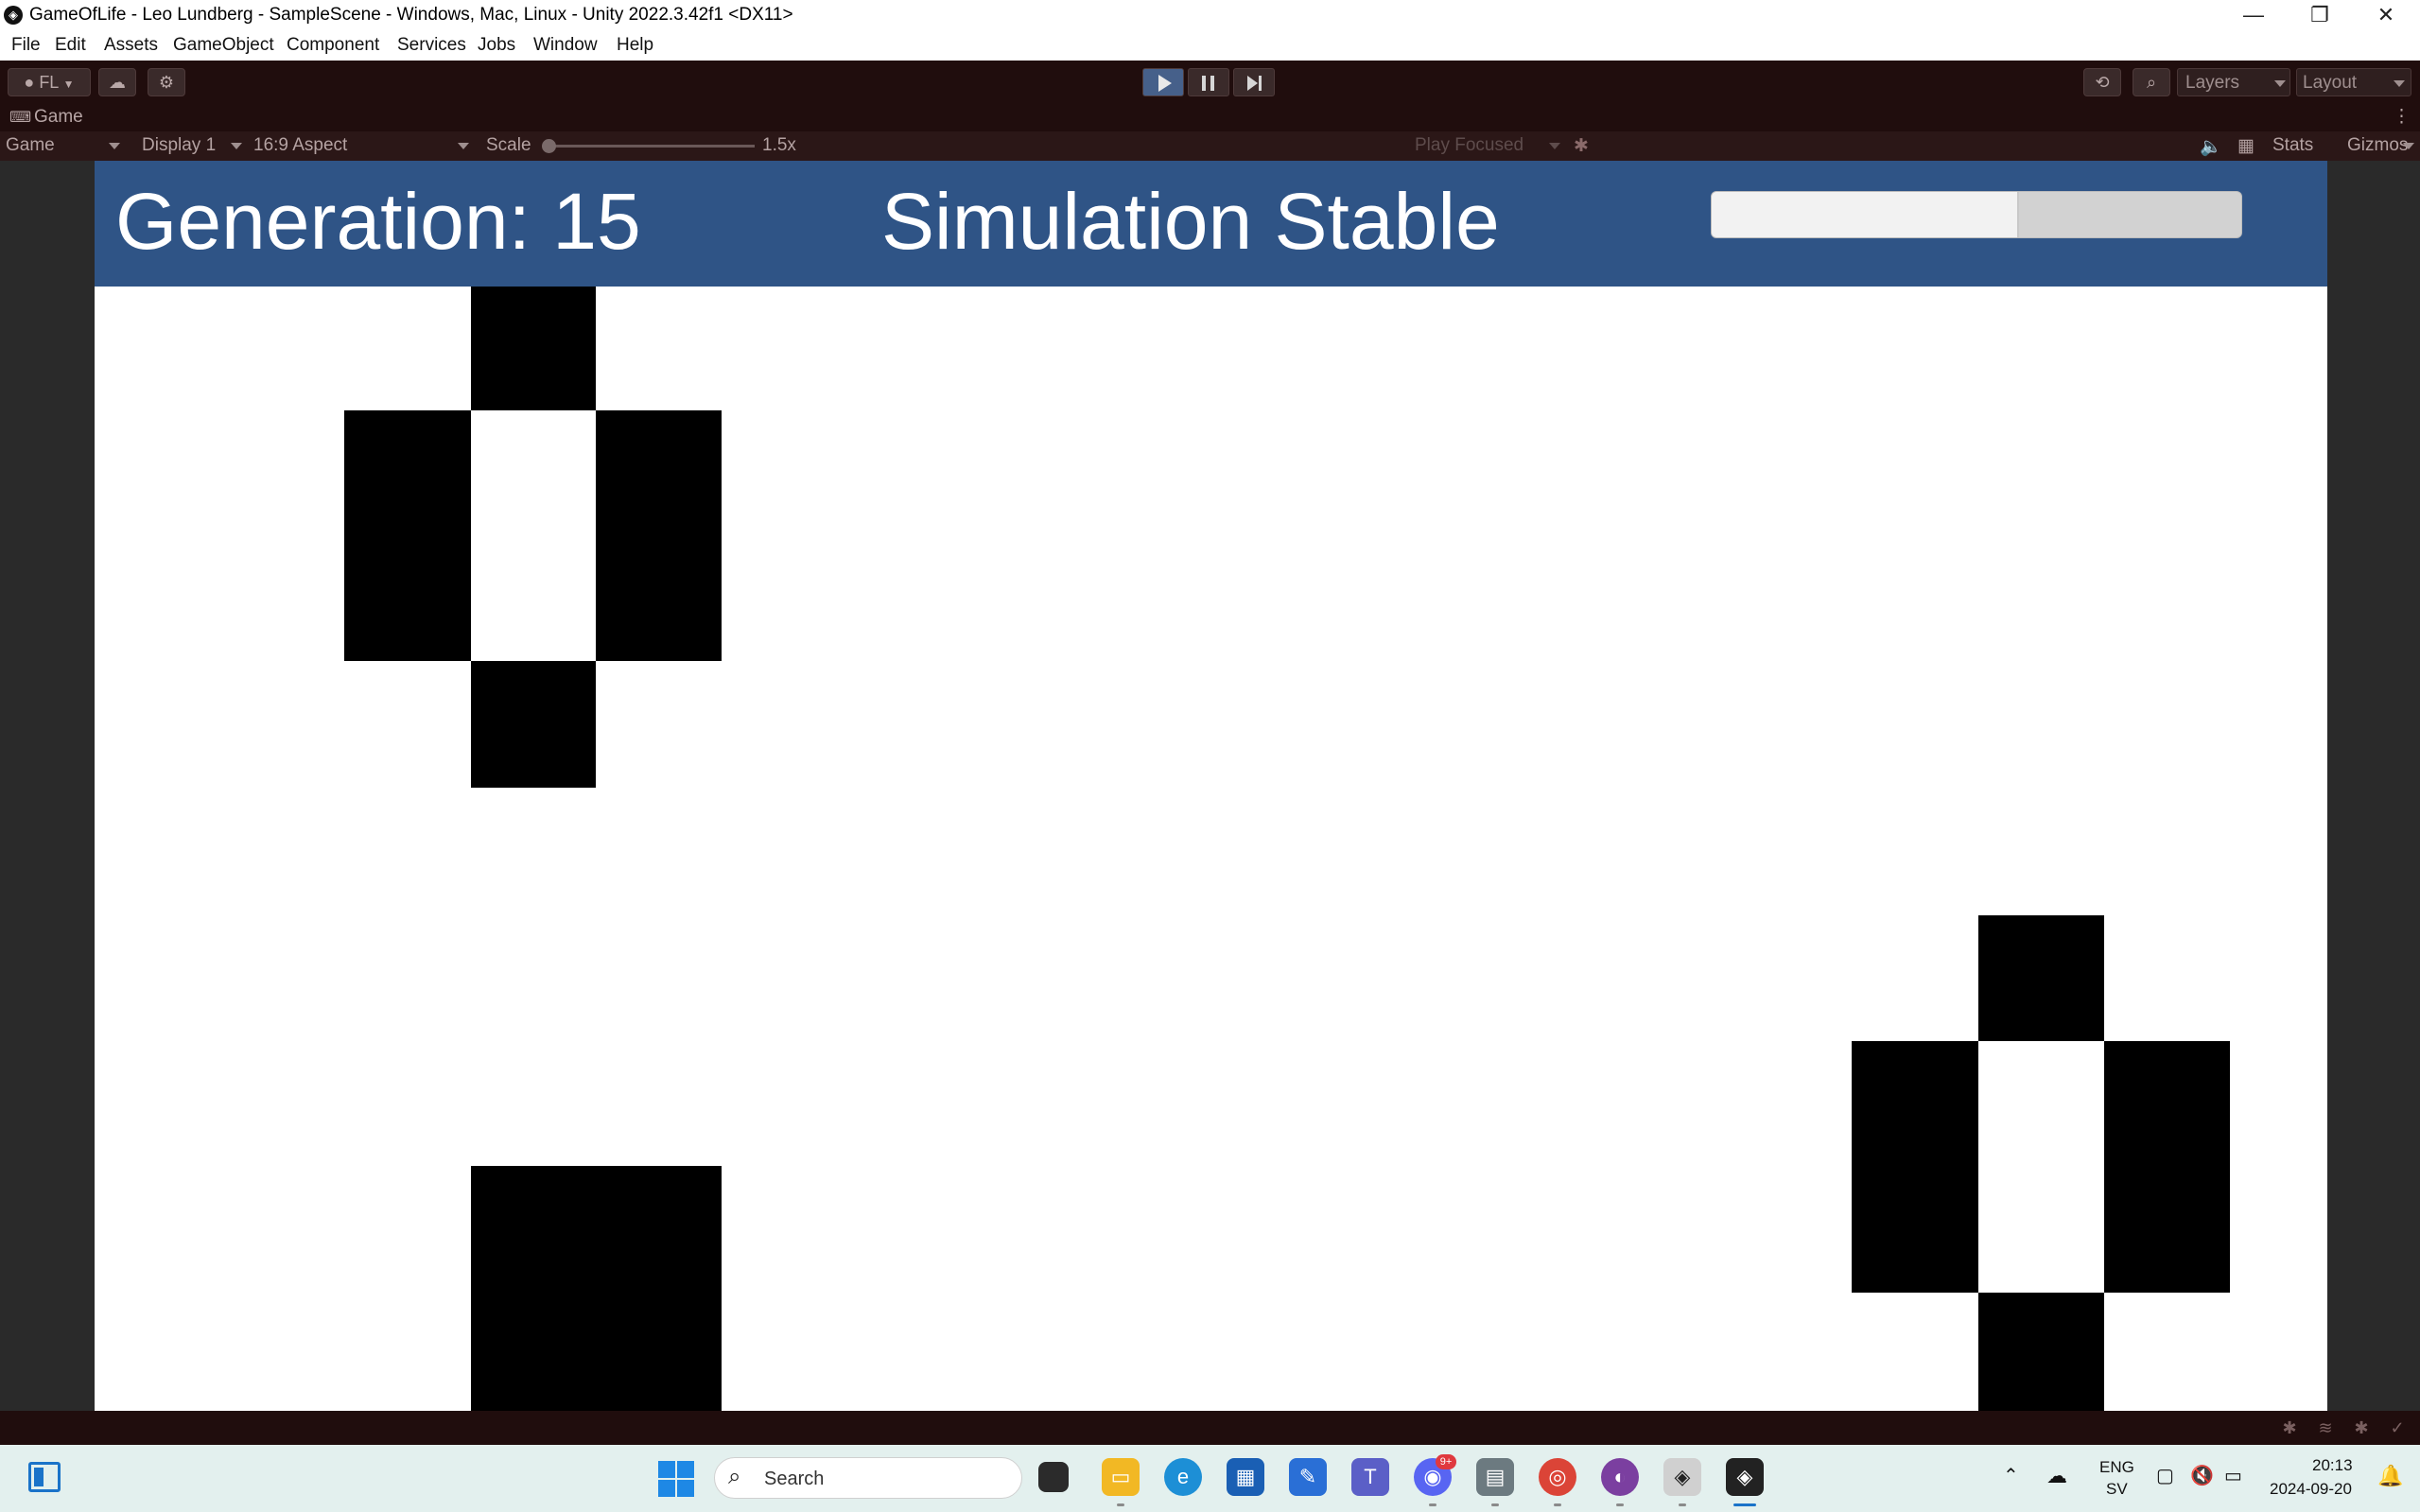  I want to click on chrome-icon: ◎, so click(1557, 1477).